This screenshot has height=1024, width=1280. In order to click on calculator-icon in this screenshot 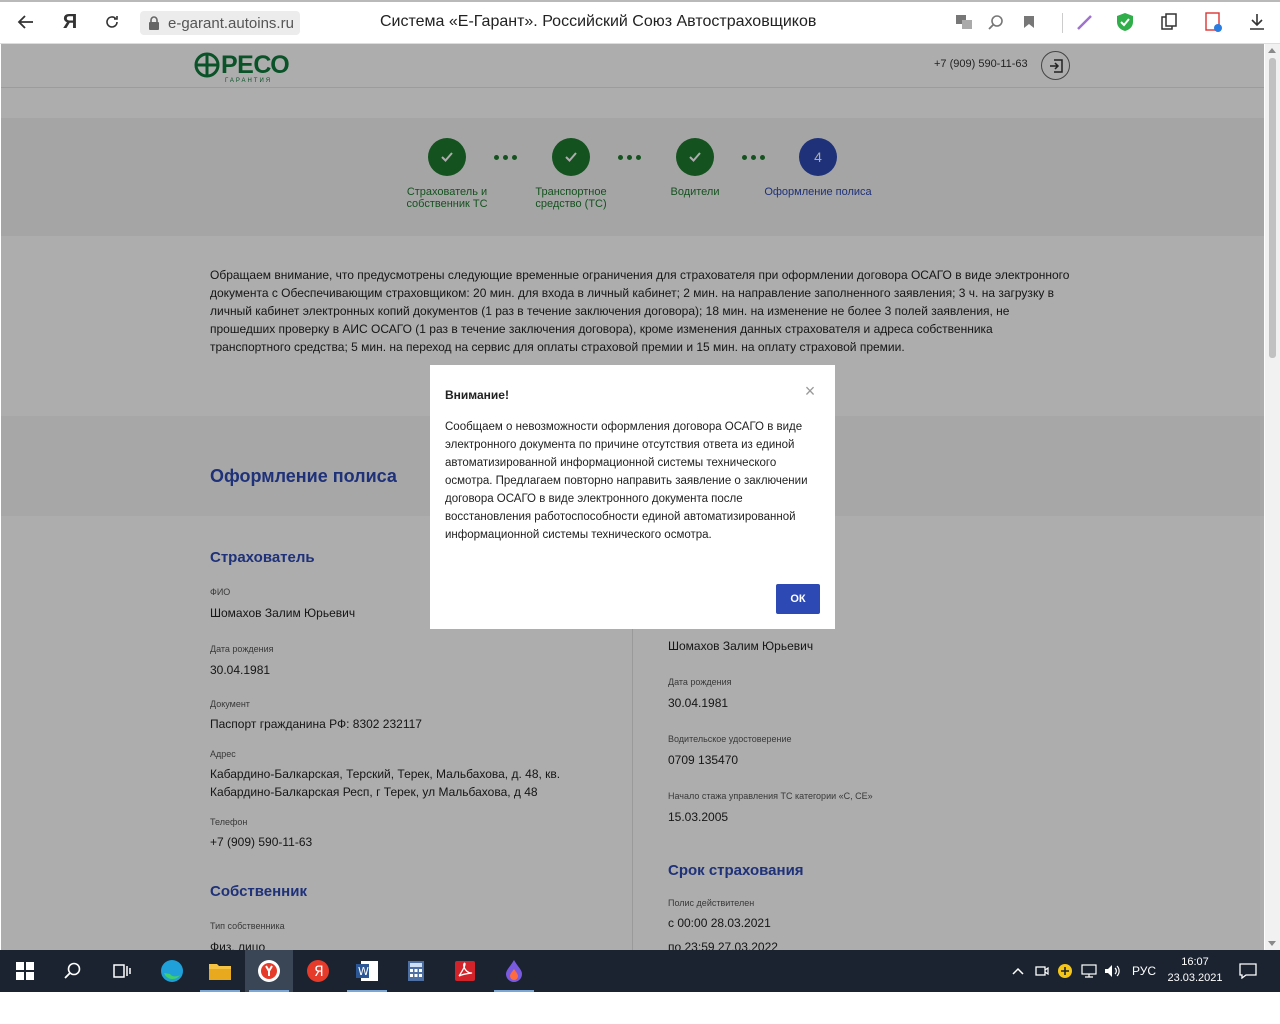, I will do `click(416, 971)`.